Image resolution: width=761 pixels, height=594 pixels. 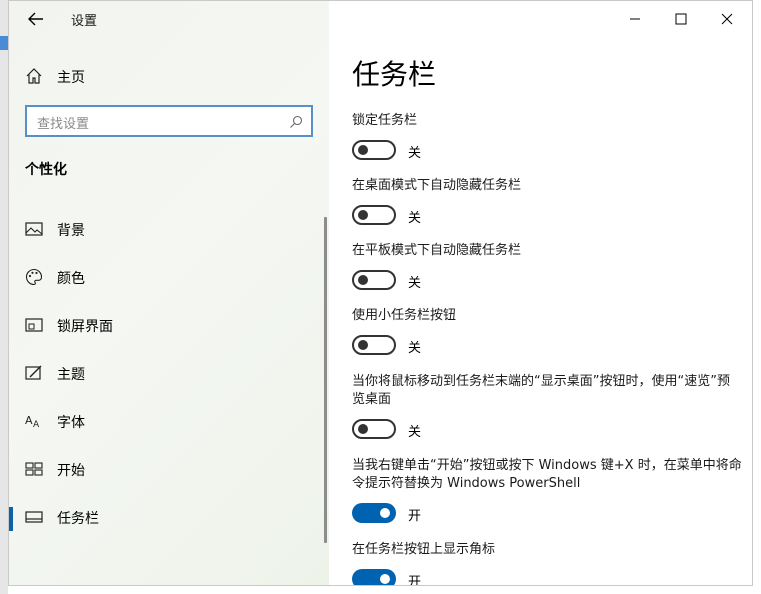 What do you see at coordinates (169, 19) in the screenshot?
I see `titlebar: 设置` at bounding box center [169, 19].